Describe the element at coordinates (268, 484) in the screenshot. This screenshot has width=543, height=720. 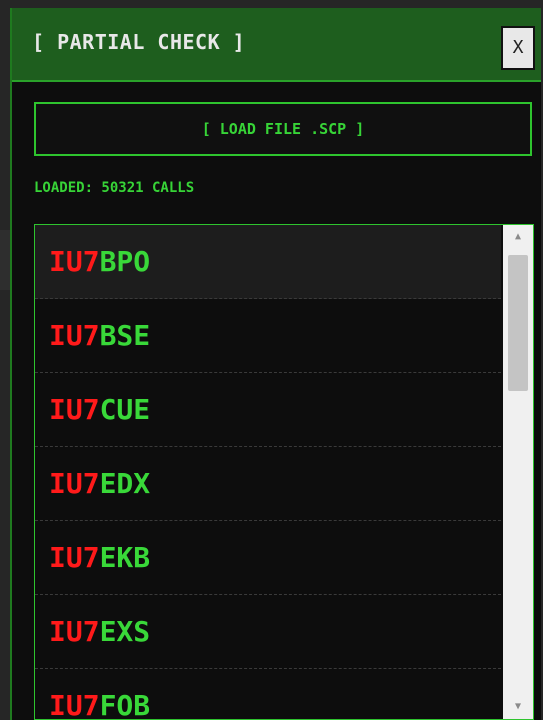
I see `call-list-item: IU7EDX` at that location.